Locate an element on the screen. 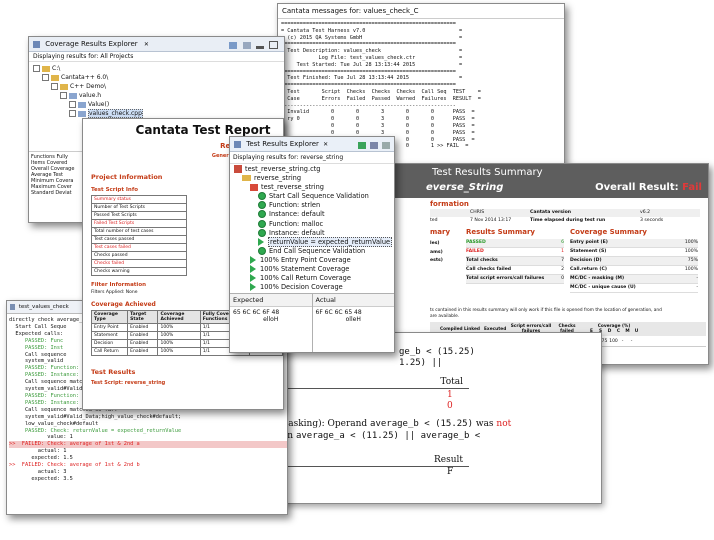 The height and width of the screenshot is (540, 714). tree-item: Value() is located at coordinates (156, 104).